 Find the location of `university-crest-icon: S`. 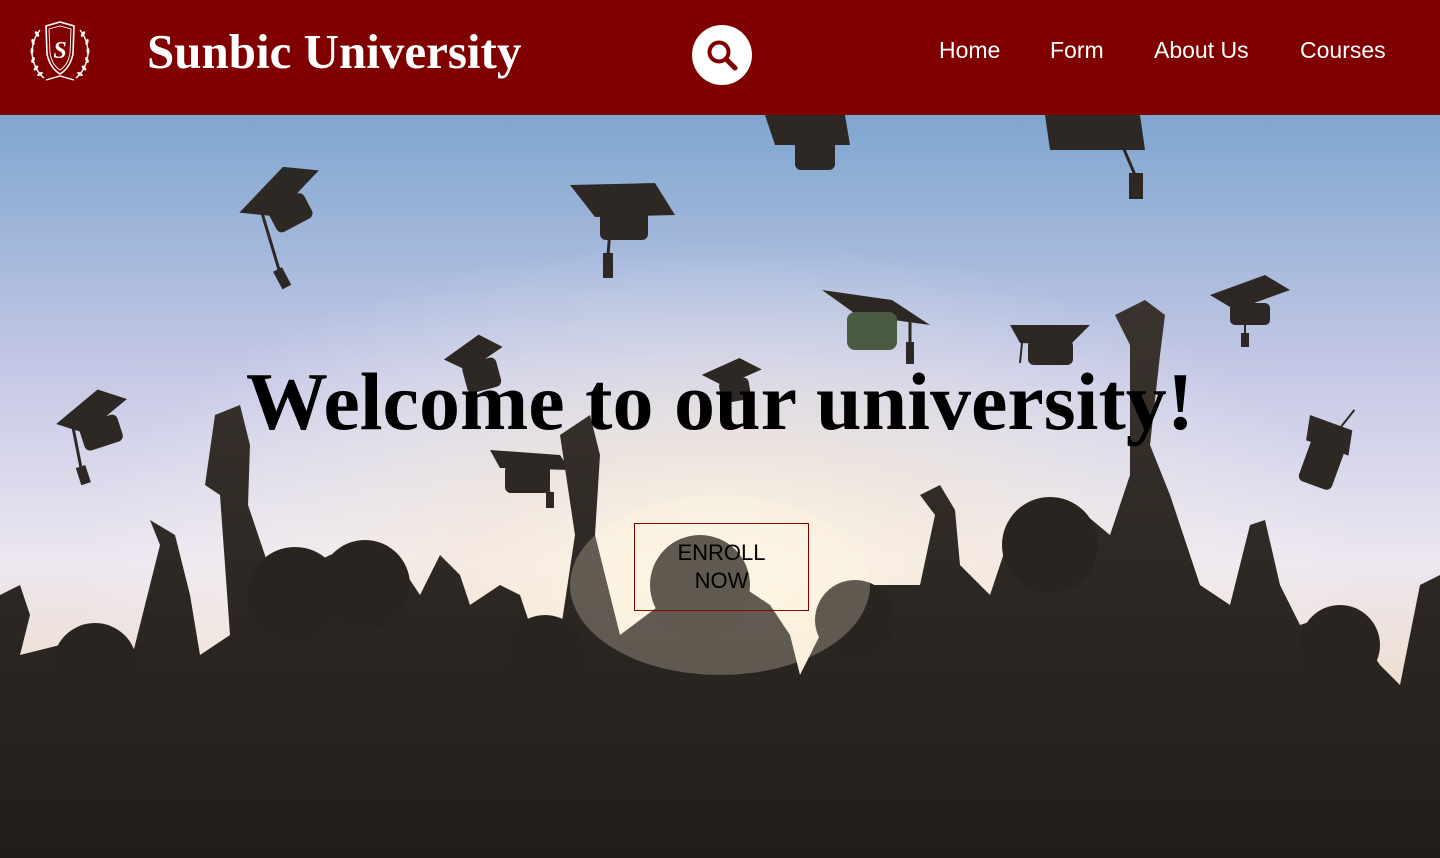

university-crest-icon: S is located at coordinates (60, 53).